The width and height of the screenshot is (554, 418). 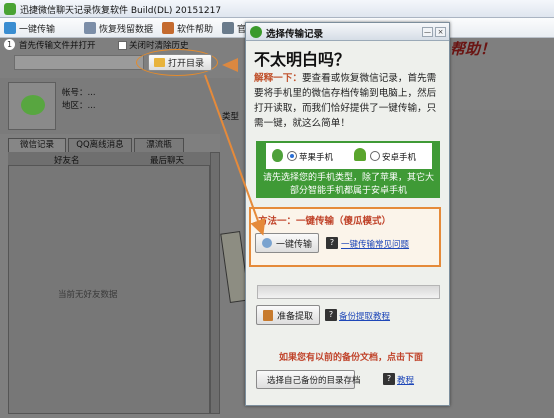 What do you see at coordinates (267, 243) in the screenshot?
I see `gear-icon` at bounding box center [267, 243].